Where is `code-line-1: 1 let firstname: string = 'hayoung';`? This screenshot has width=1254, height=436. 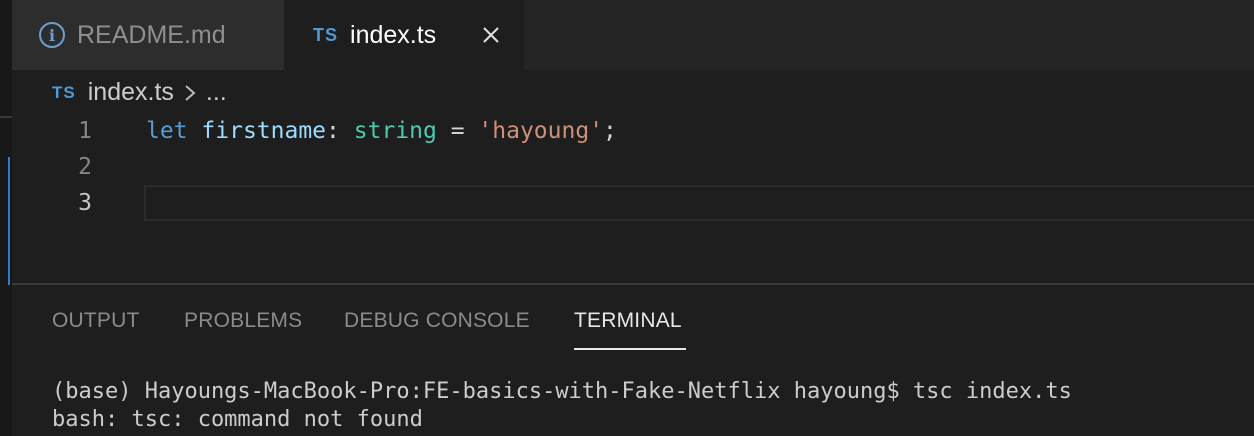 code-line-1: 1 let firstname: string = 'hayoung'; is located at coordinates (633, 131).